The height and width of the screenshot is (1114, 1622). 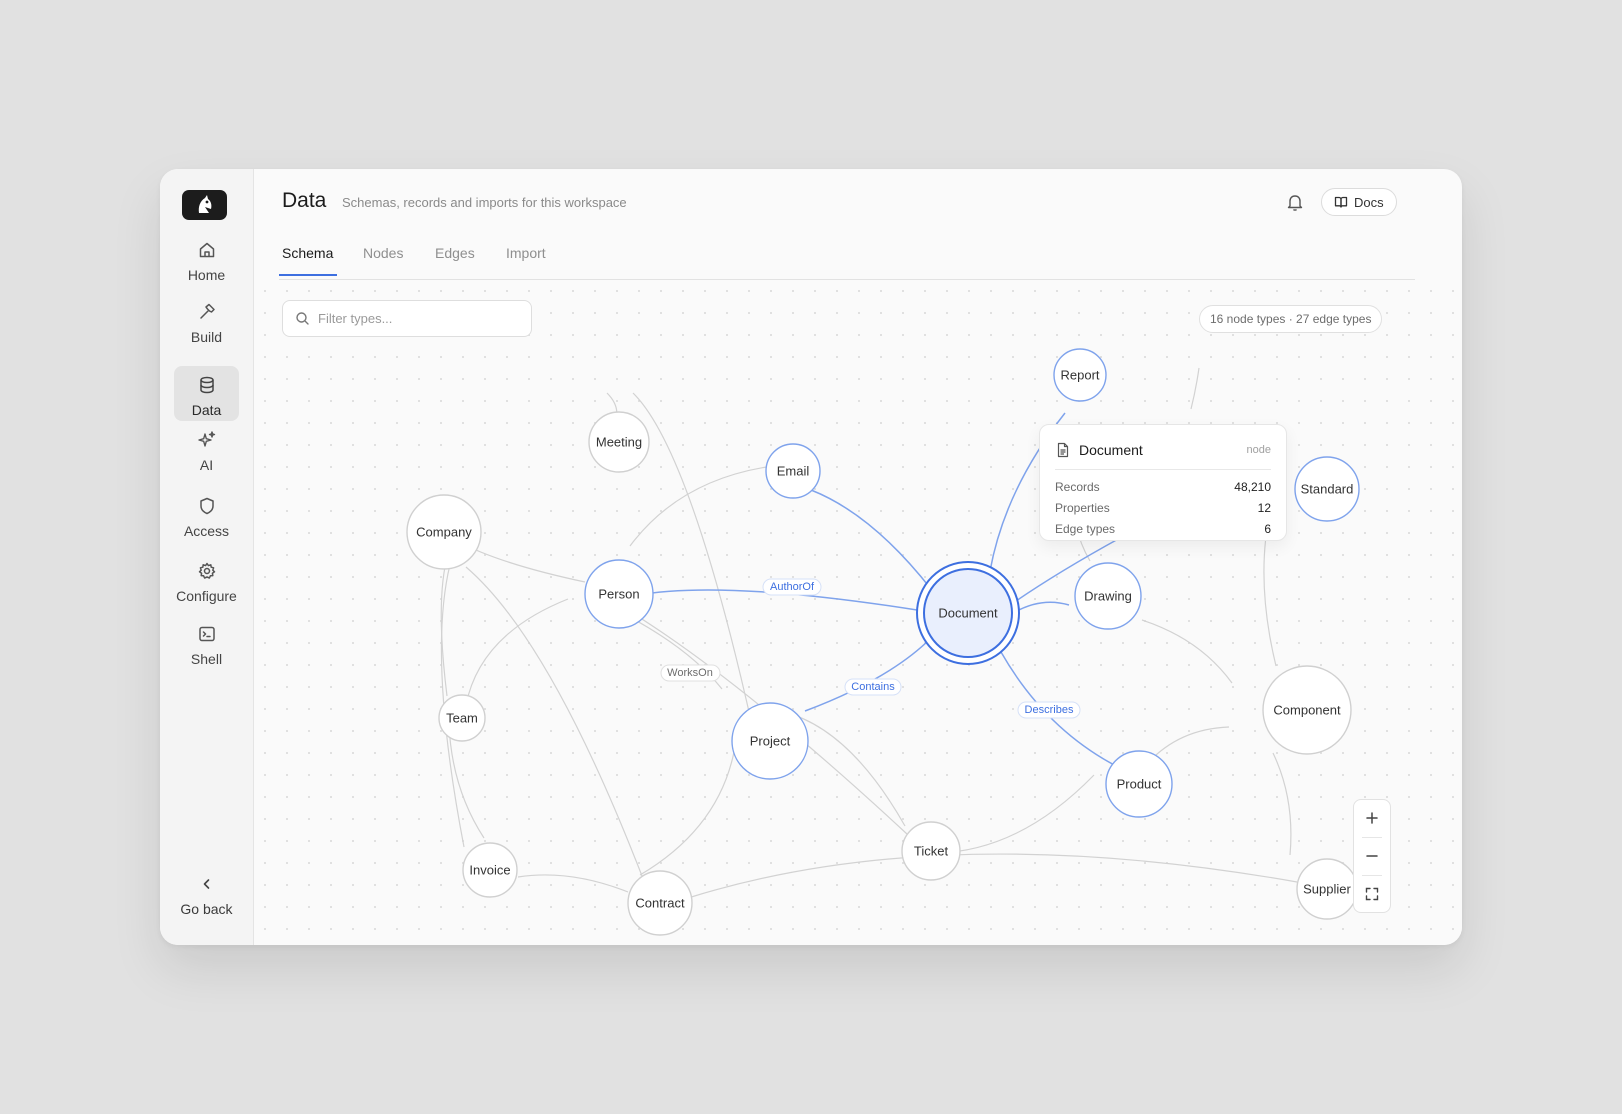 What do you see at coordinates (1163, 486) in the screenshot?
I see `tooltip-row: Records 48,210` at bounding box center [1163, 486].